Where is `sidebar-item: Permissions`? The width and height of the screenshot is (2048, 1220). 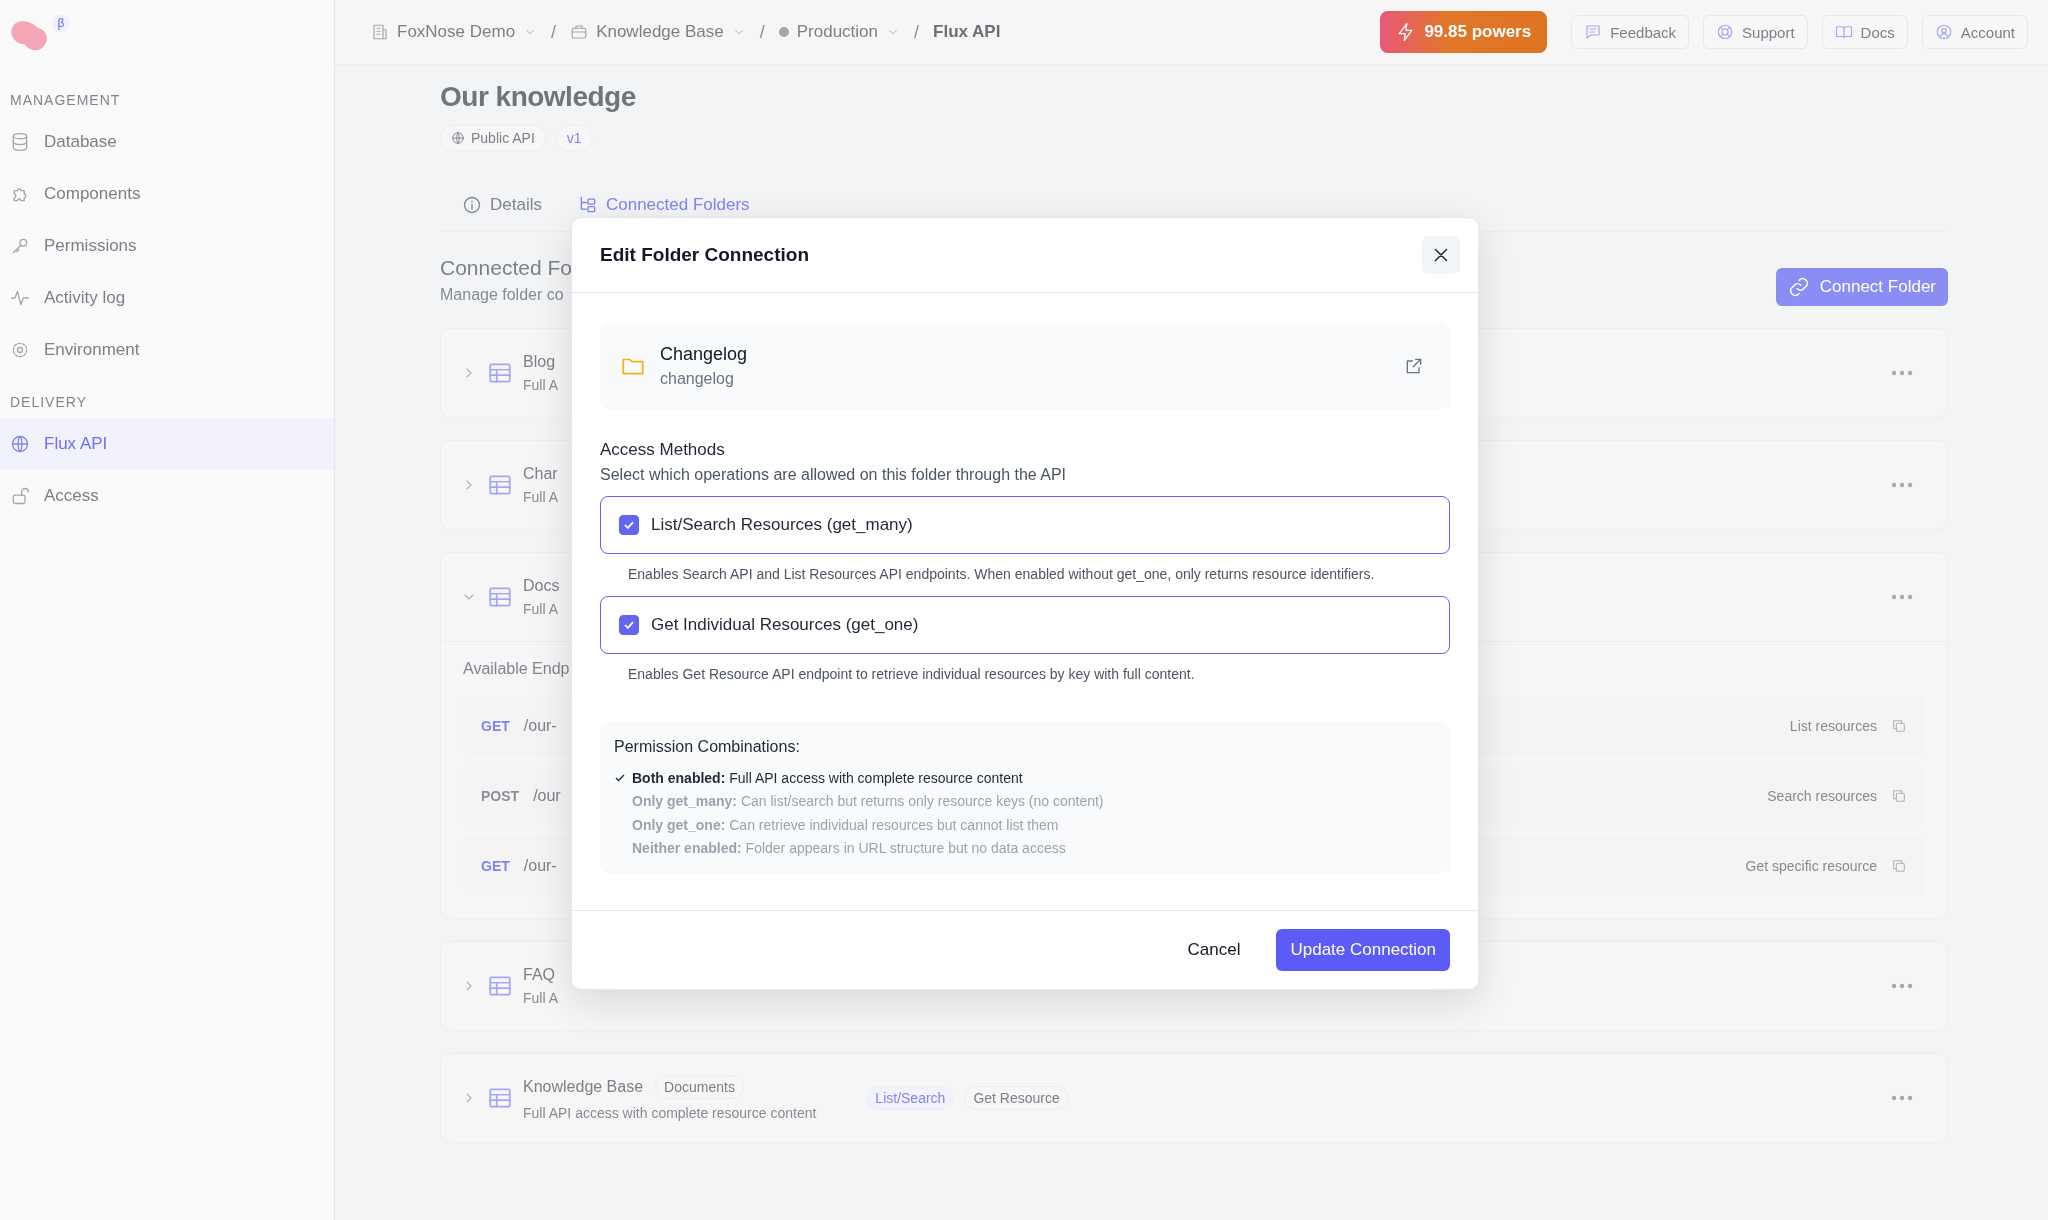 sidebar-item: Permissions is located at coordinates (167, 246).